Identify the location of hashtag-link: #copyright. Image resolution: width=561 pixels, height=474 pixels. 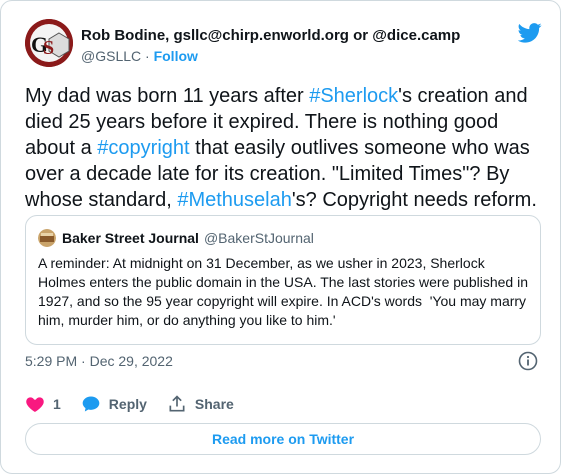
(143, 148).